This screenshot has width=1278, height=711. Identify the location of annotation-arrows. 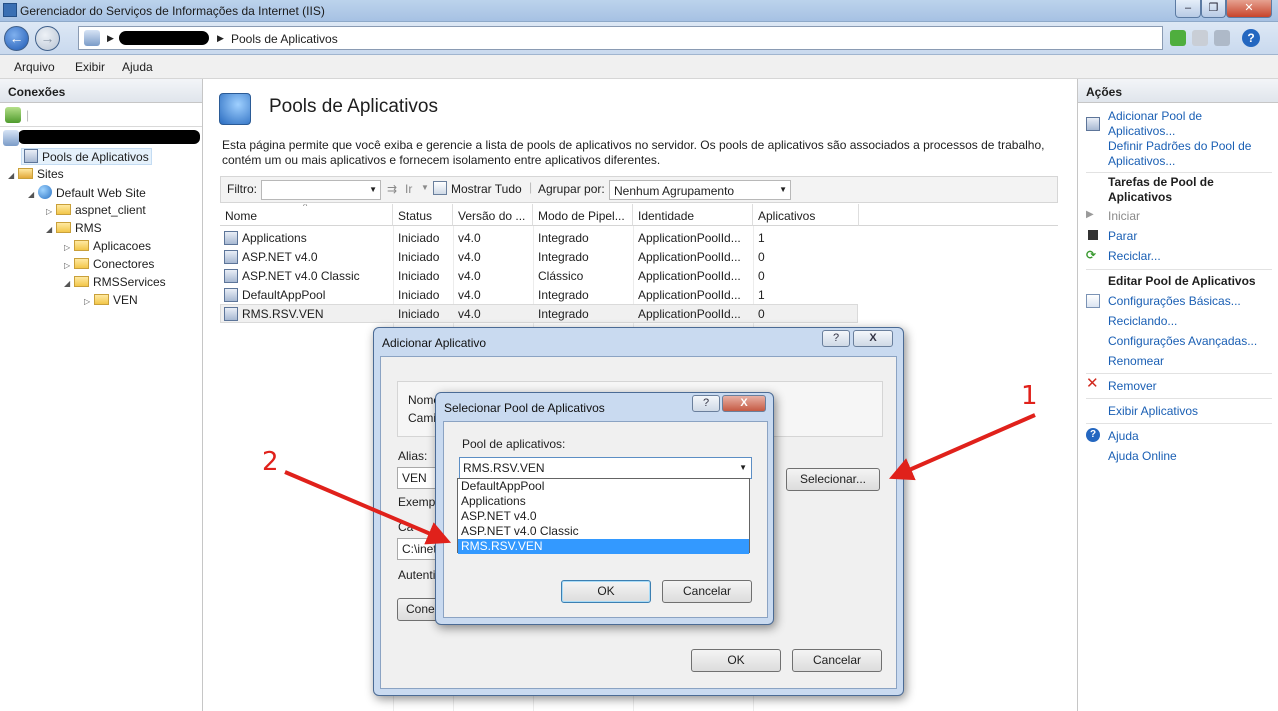
(660, 479).